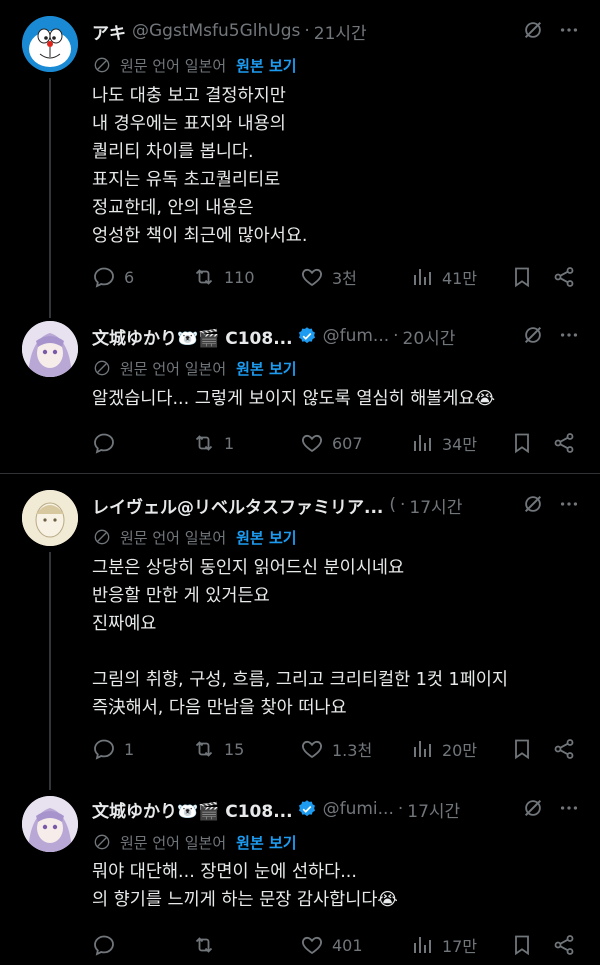 The width and height of the screenshot is (600, 965). What do you see at coordinates (208, 945) in the screenshot?
I see `repost-button` at bounding box center [208, 945].